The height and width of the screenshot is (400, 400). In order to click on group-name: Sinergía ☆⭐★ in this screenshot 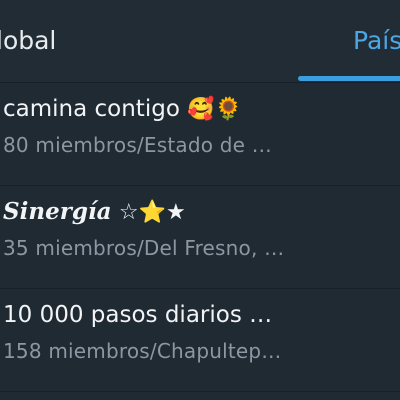, I will do `click(201, 212)`.